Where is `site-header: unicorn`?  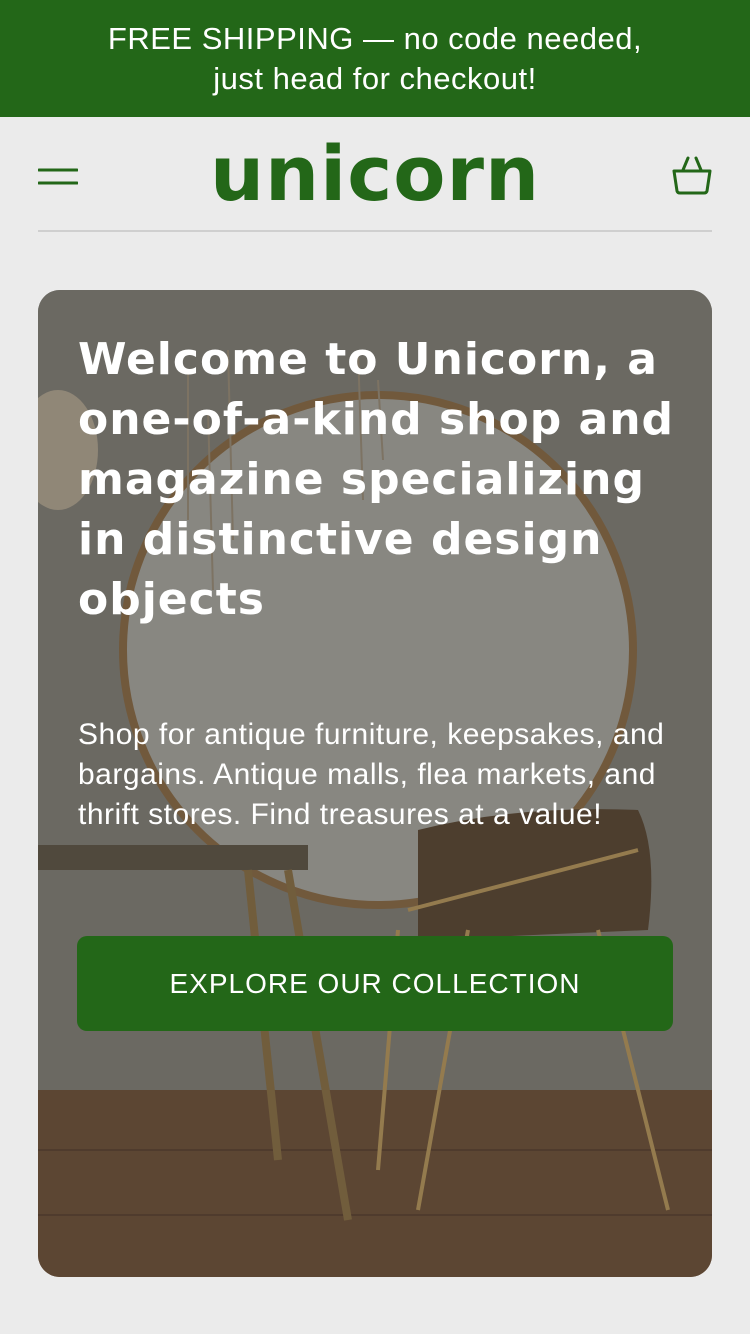
site-header: unicorn is located at coordinates (375, 174).